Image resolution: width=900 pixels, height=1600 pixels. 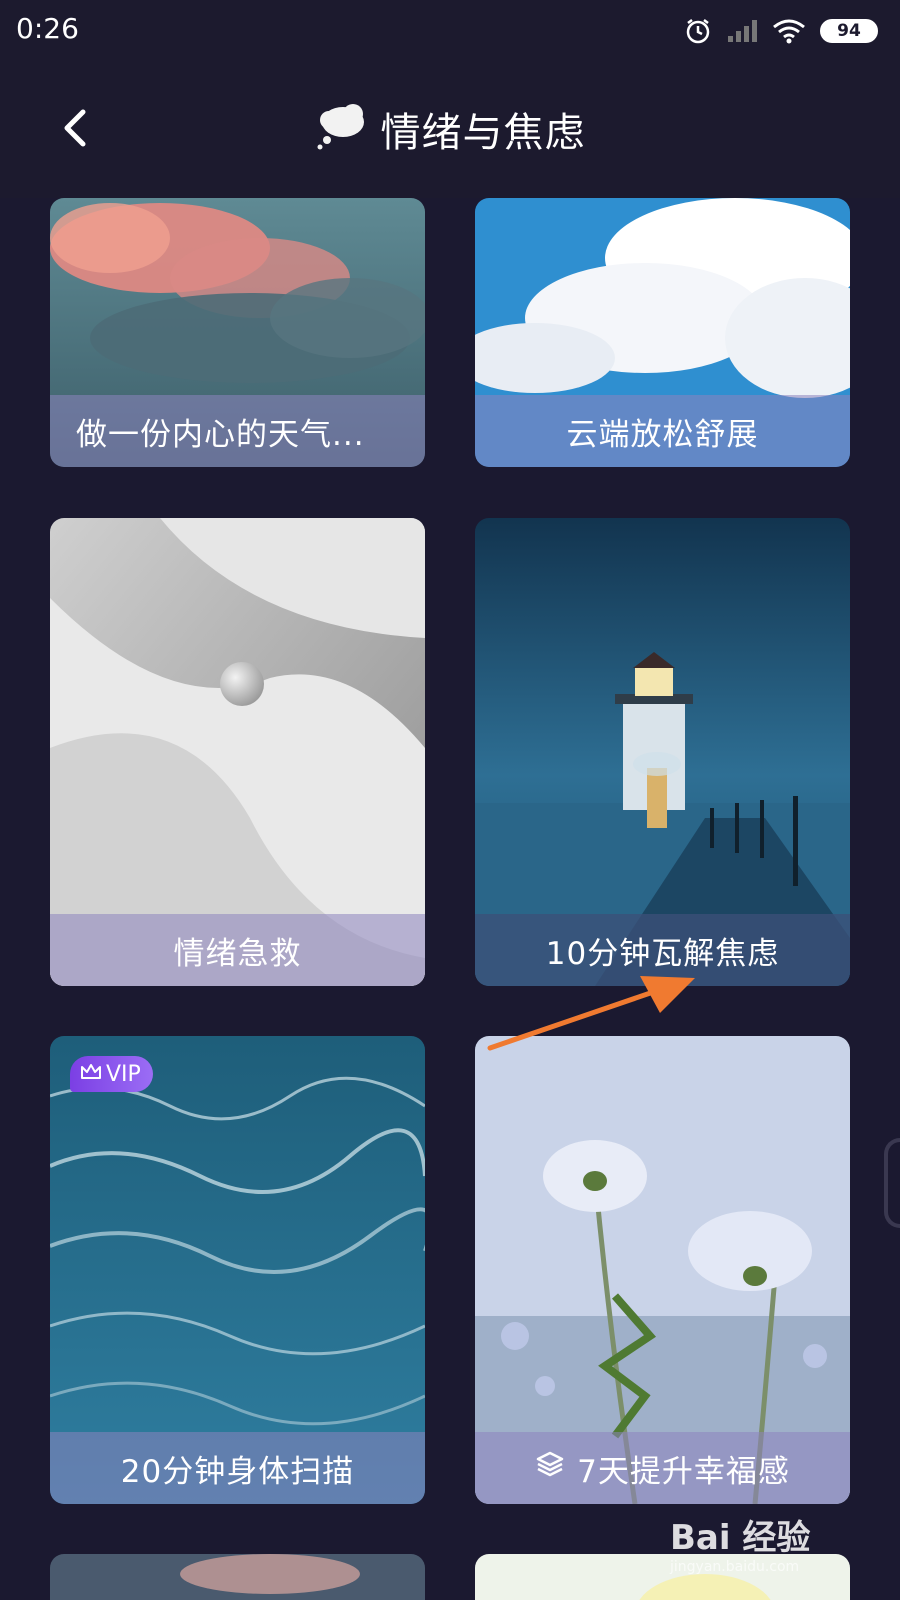 I want to click on status-icons: 94, so click(x=781, y=31).